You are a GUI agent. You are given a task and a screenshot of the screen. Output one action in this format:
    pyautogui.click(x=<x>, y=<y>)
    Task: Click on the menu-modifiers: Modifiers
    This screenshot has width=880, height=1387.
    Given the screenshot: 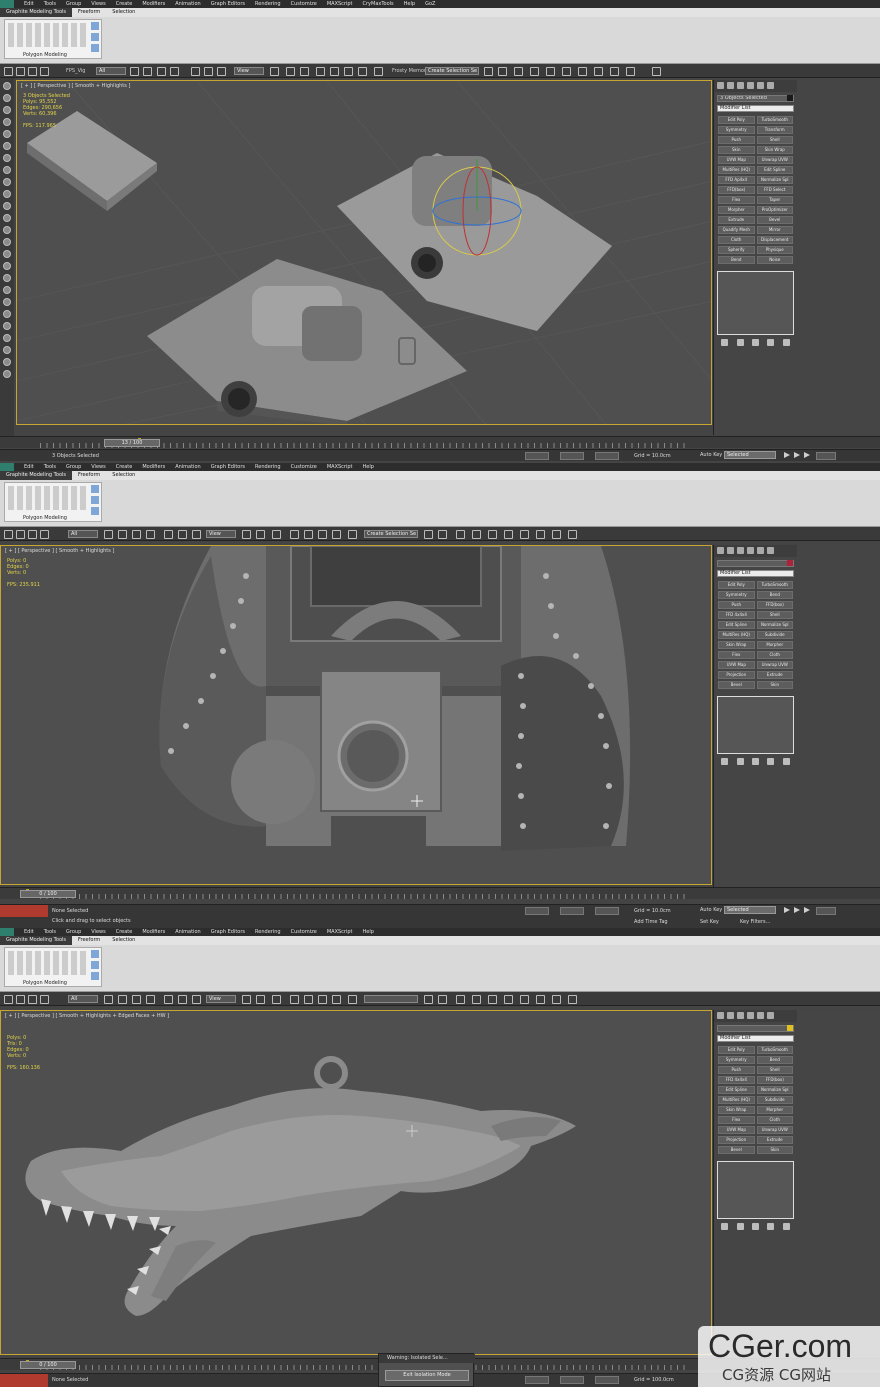 What is the action you would take?
    pyautogui.click(x=153, y=932)
    